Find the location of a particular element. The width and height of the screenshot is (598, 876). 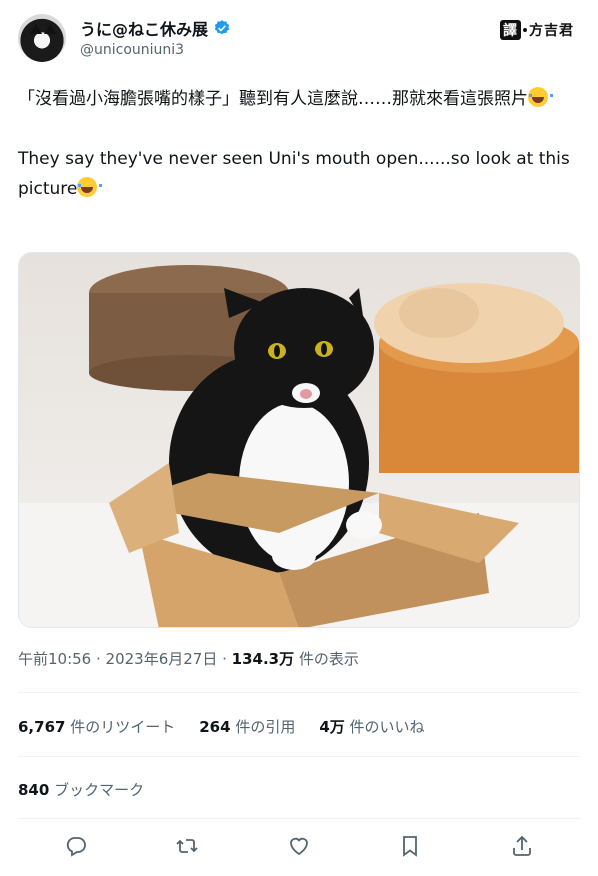

bookmark-button is located at coordinates (410, 846).